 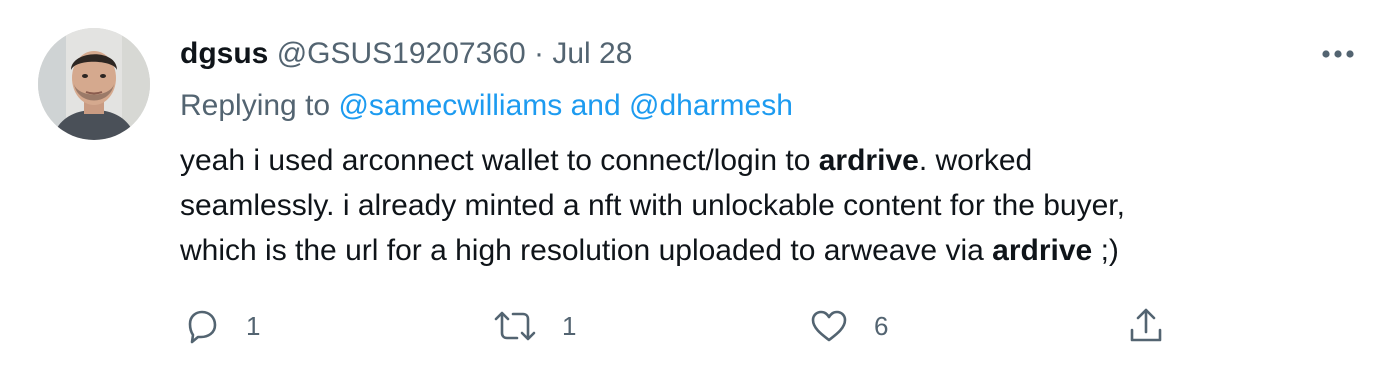 I want to click on avatar, so click(x=94, y=84).